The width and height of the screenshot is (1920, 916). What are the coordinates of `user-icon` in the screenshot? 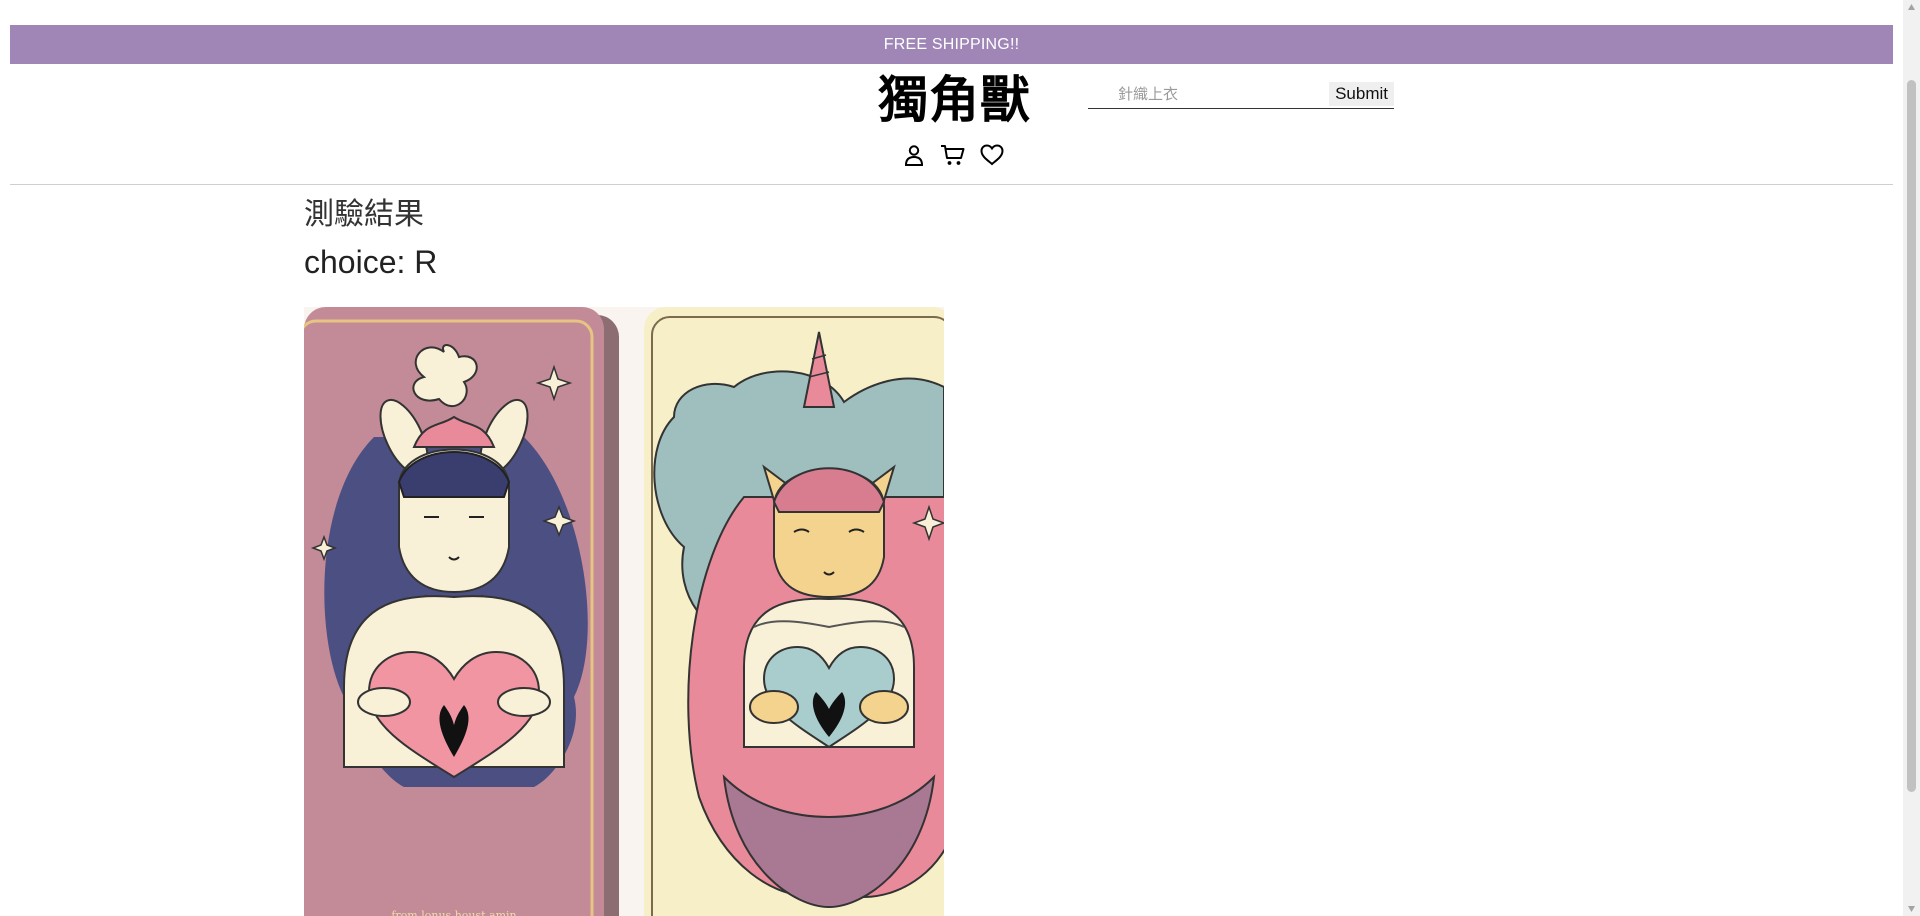 It's located at (914, 155).